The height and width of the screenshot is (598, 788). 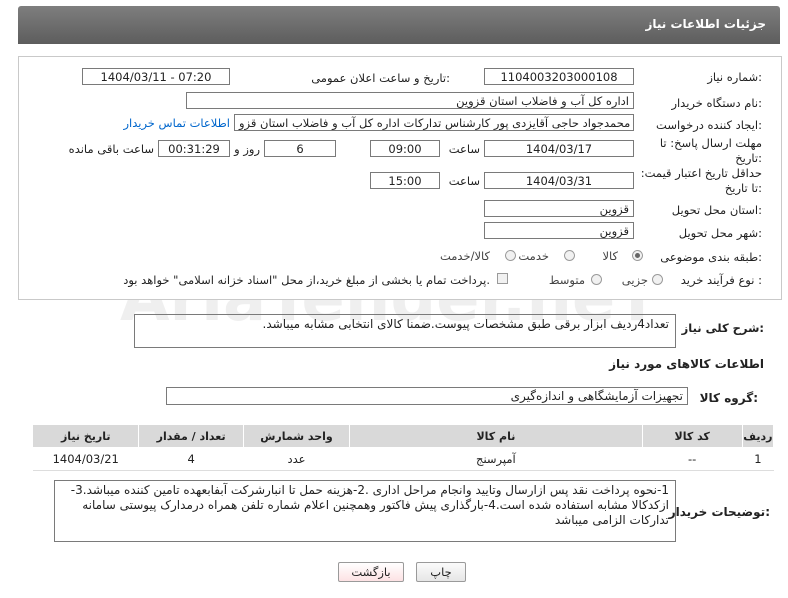 What do you see at coordinates (502, 278) in the screenshot?
I see `treasury-checkbox` at bounding box center [502, 278].